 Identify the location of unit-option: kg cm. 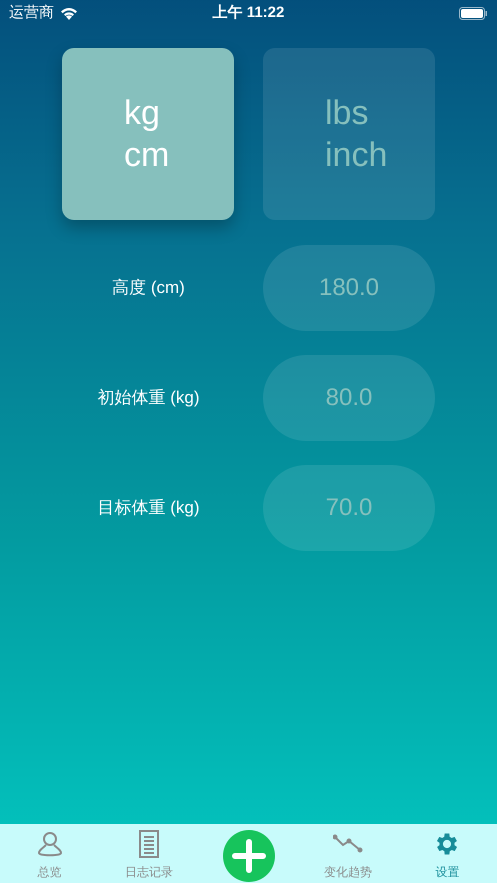
(148, 134).